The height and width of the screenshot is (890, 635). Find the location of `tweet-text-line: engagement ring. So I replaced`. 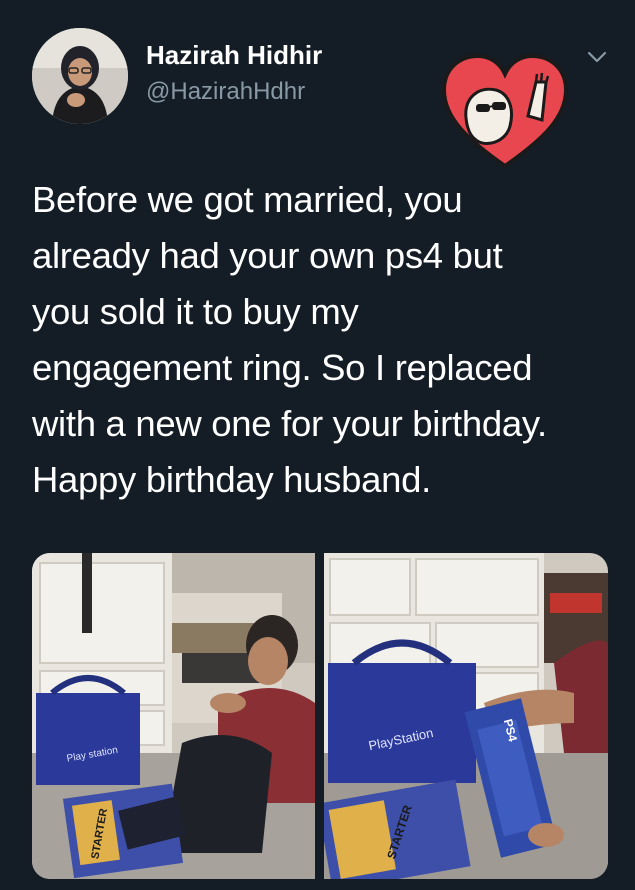

tweet-text-line: engagement ring. So I replaced is located at coordinates (282, 367).